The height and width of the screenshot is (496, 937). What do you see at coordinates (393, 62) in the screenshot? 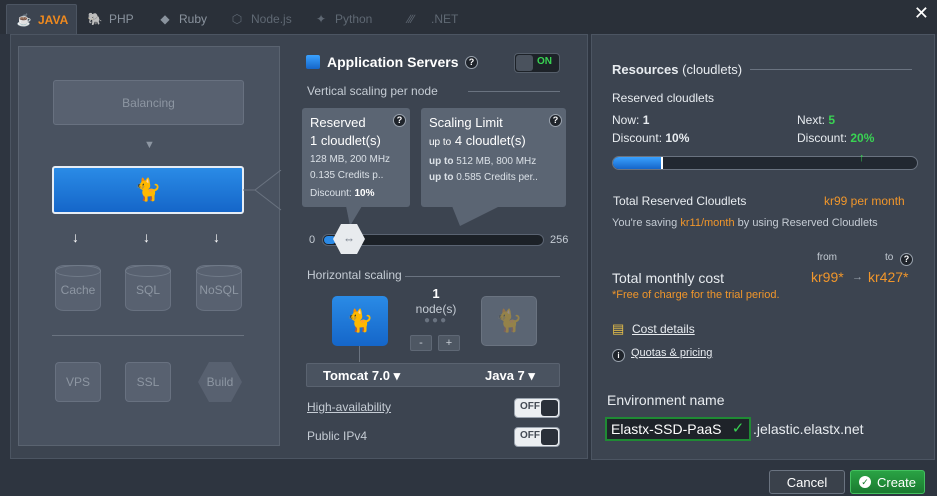
I see `app-servers-title: Application Servers` at bounding box center [393, 62].